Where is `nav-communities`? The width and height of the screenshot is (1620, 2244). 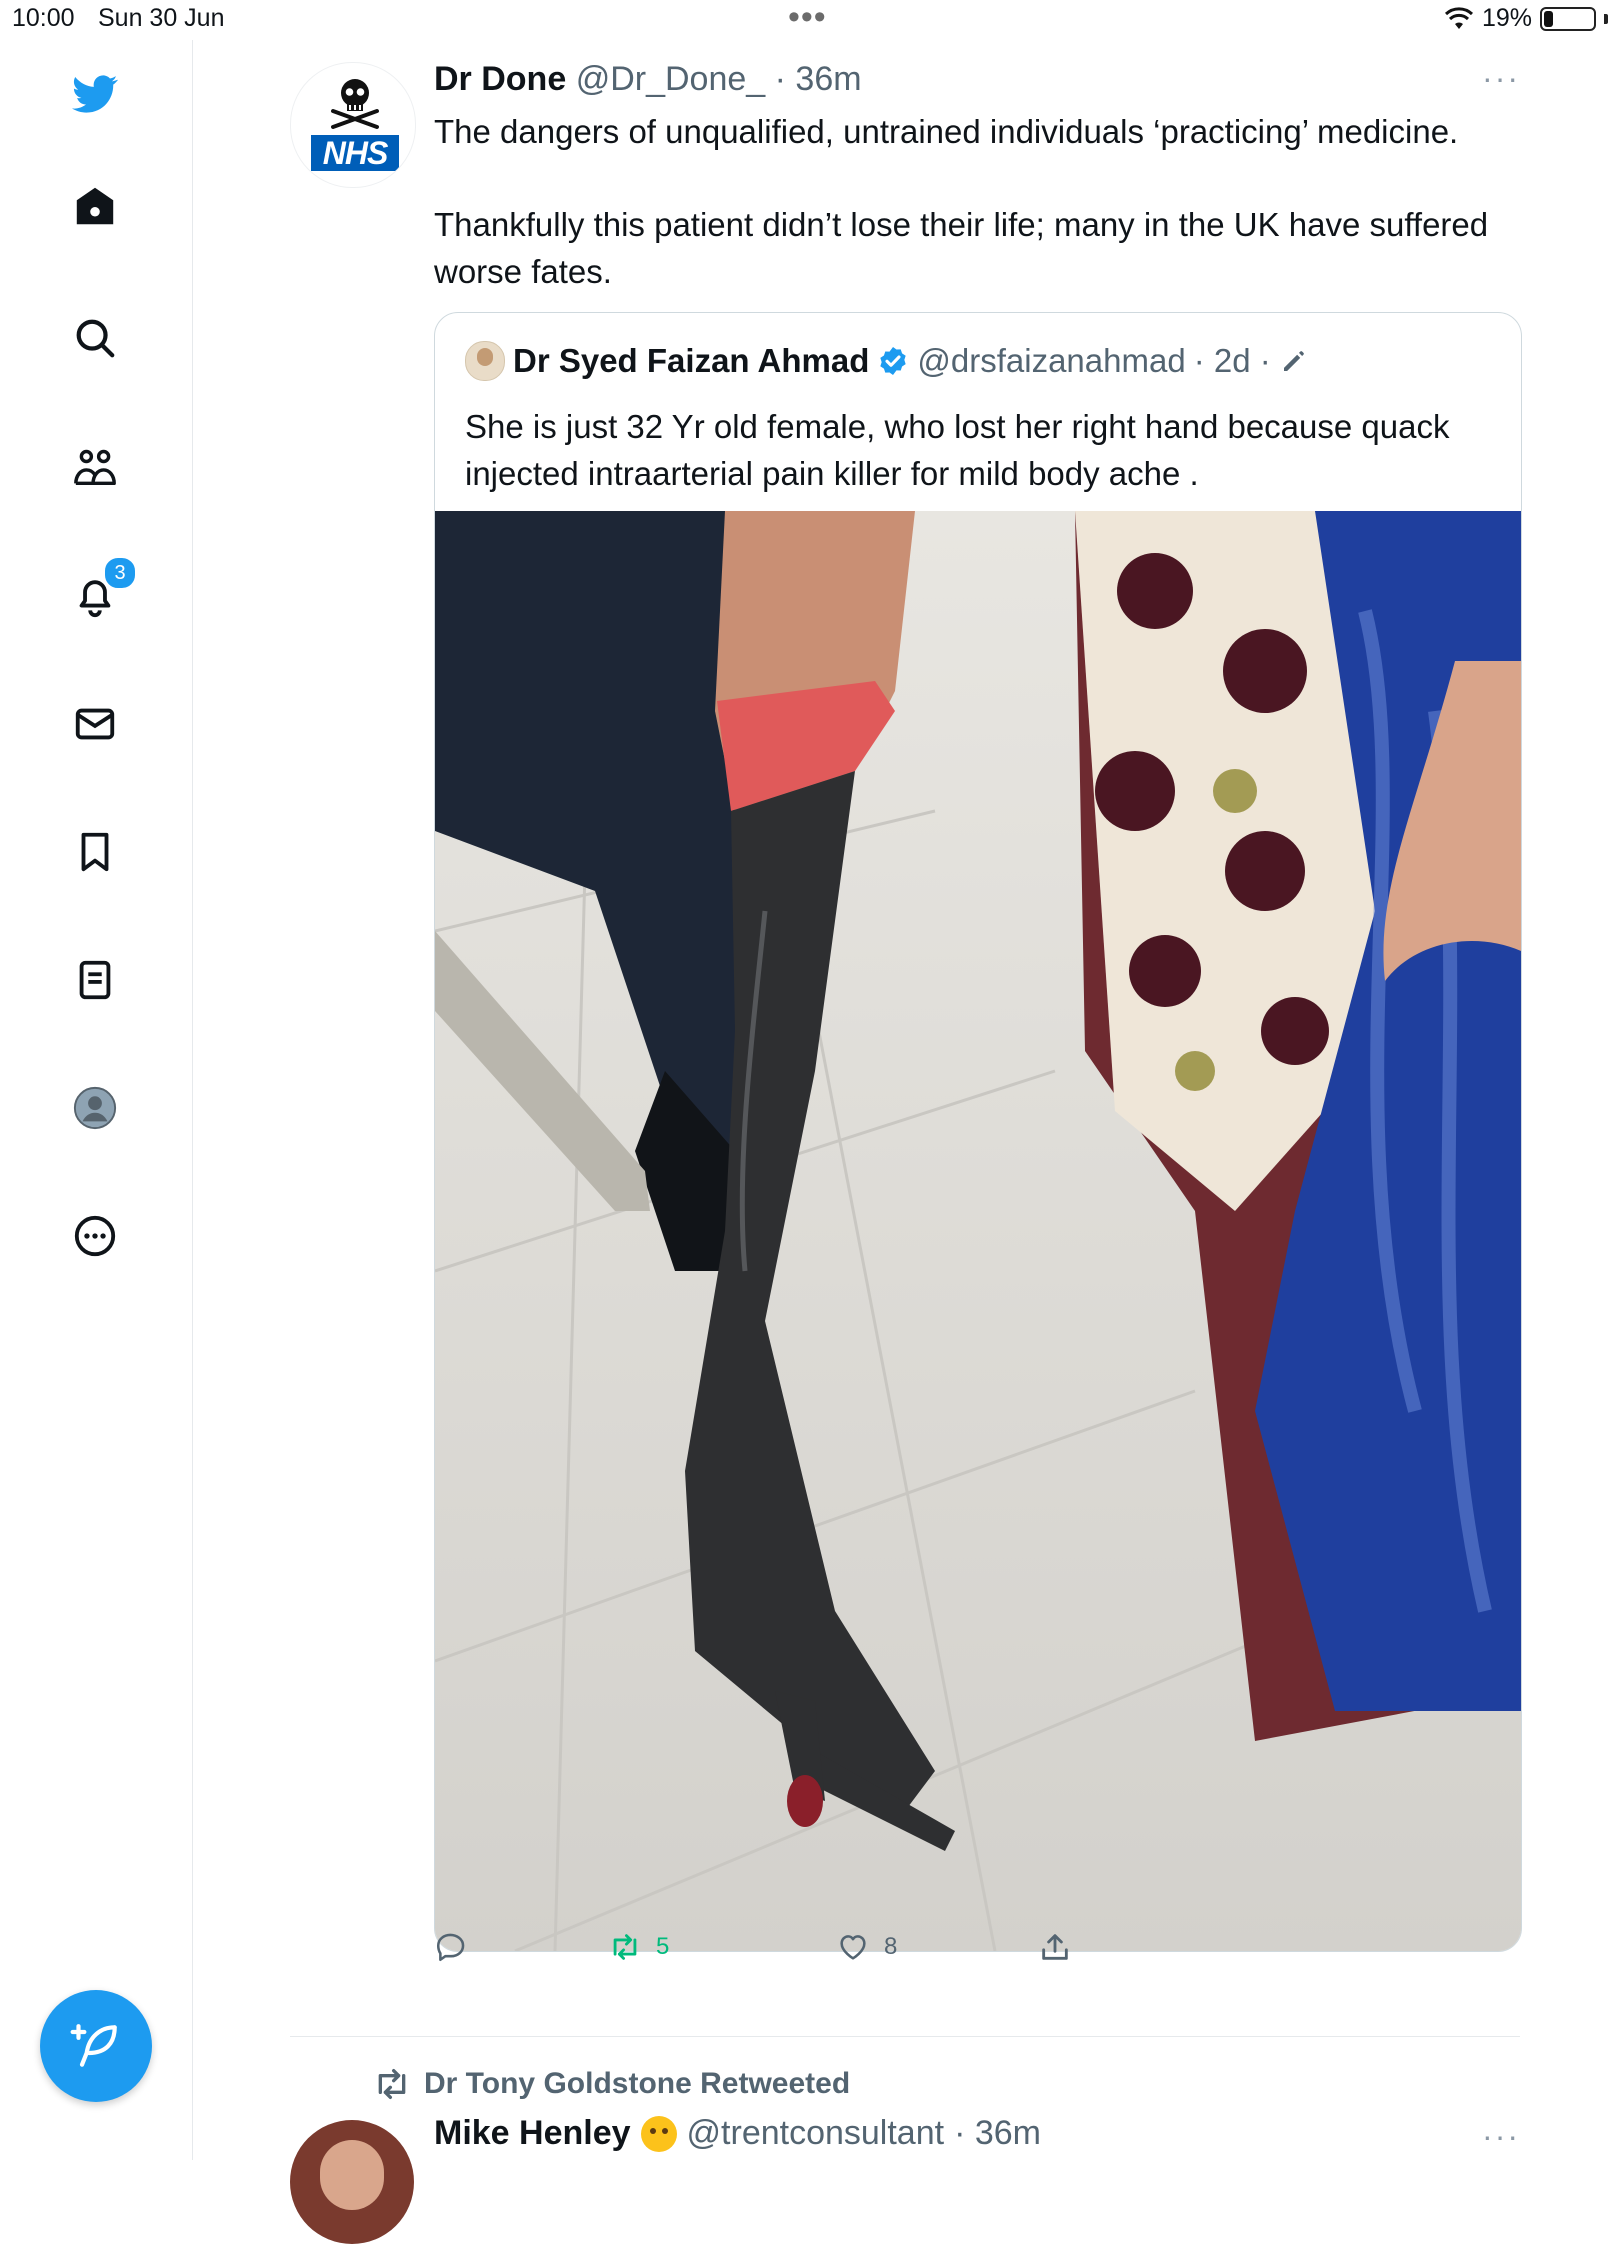
nav-communities is located at coordinates (95, 468).